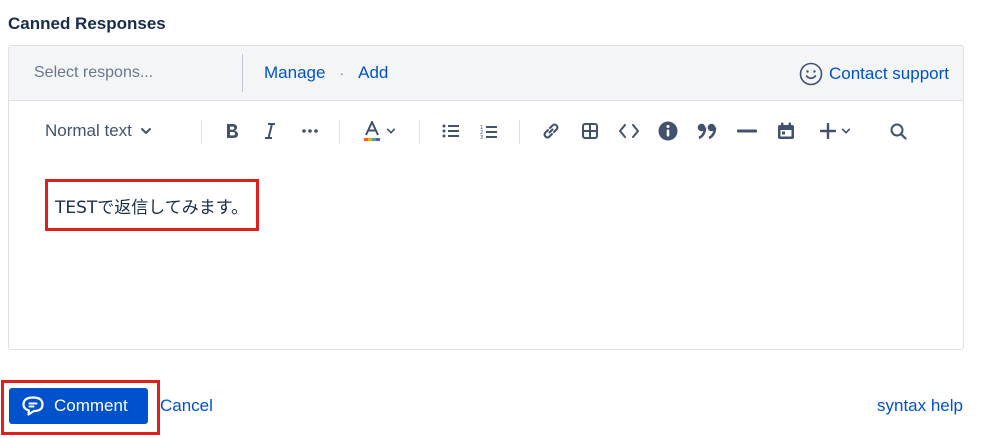  What do you see at coordinates (451, 131) in the screenshot?
I see `bullet-list-icon` at bounding box center [451, 131].